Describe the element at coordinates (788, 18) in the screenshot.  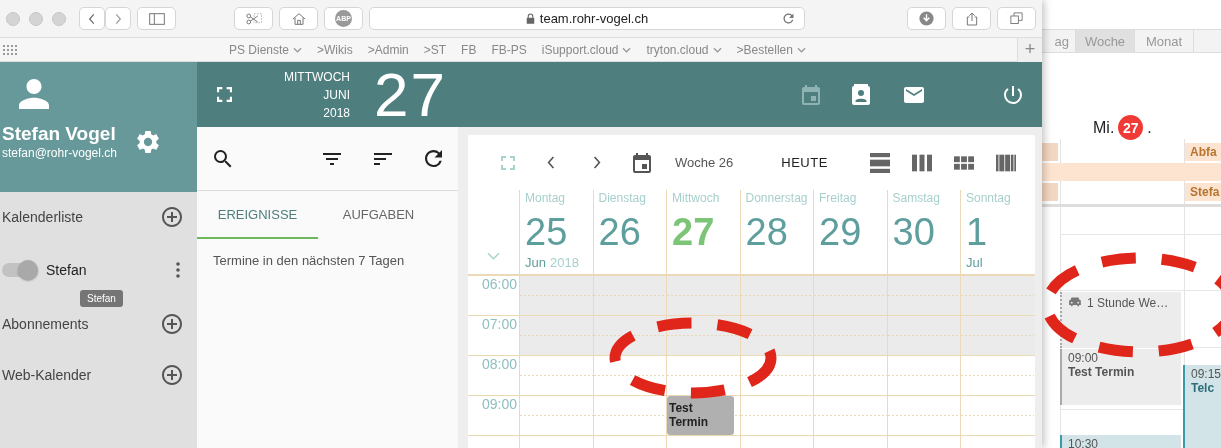
I see `reload-icon` at that location.